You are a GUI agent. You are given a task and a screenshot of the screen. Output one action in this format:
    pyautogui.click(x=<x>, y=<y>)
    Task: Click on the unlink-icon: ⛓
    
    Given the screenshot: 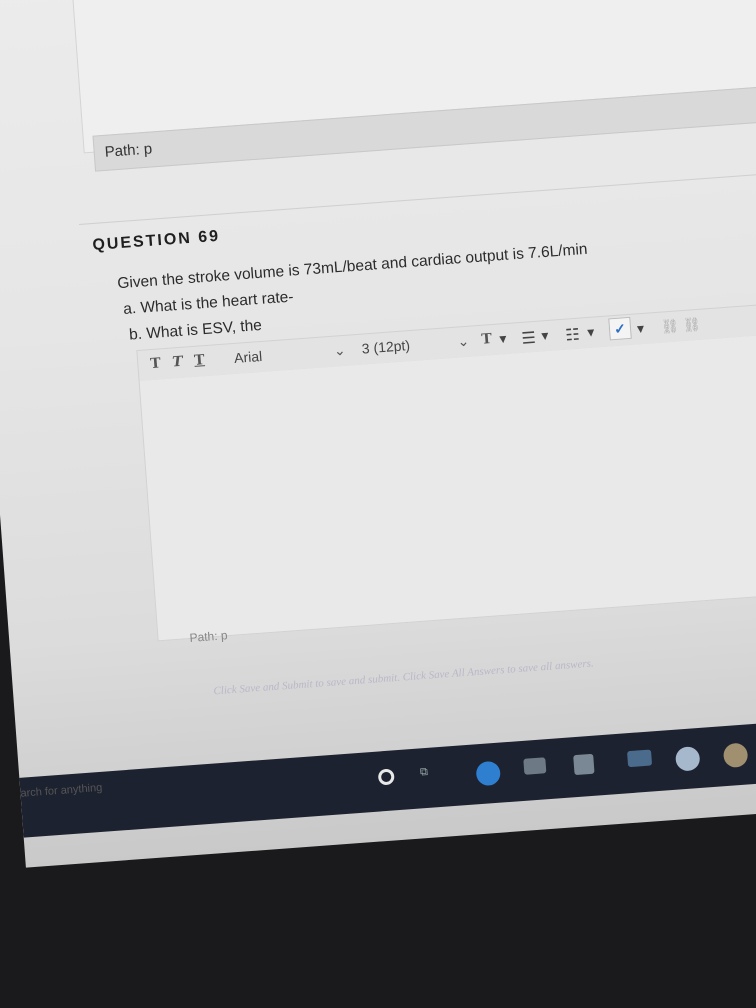 What is the action you would take?
    pyautogui.click(x=691, y=325)
    